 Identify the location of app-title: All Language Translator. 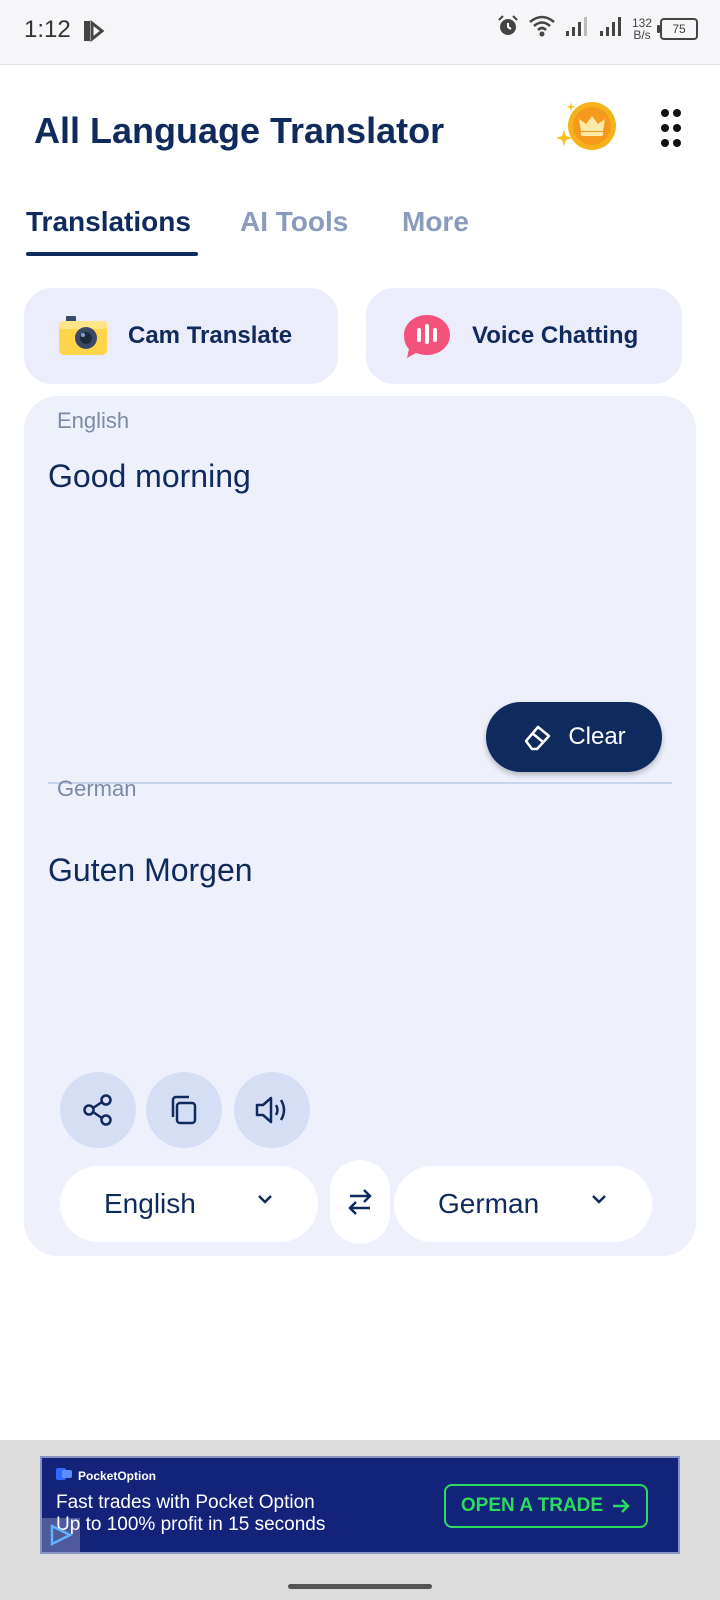
(239, 130).